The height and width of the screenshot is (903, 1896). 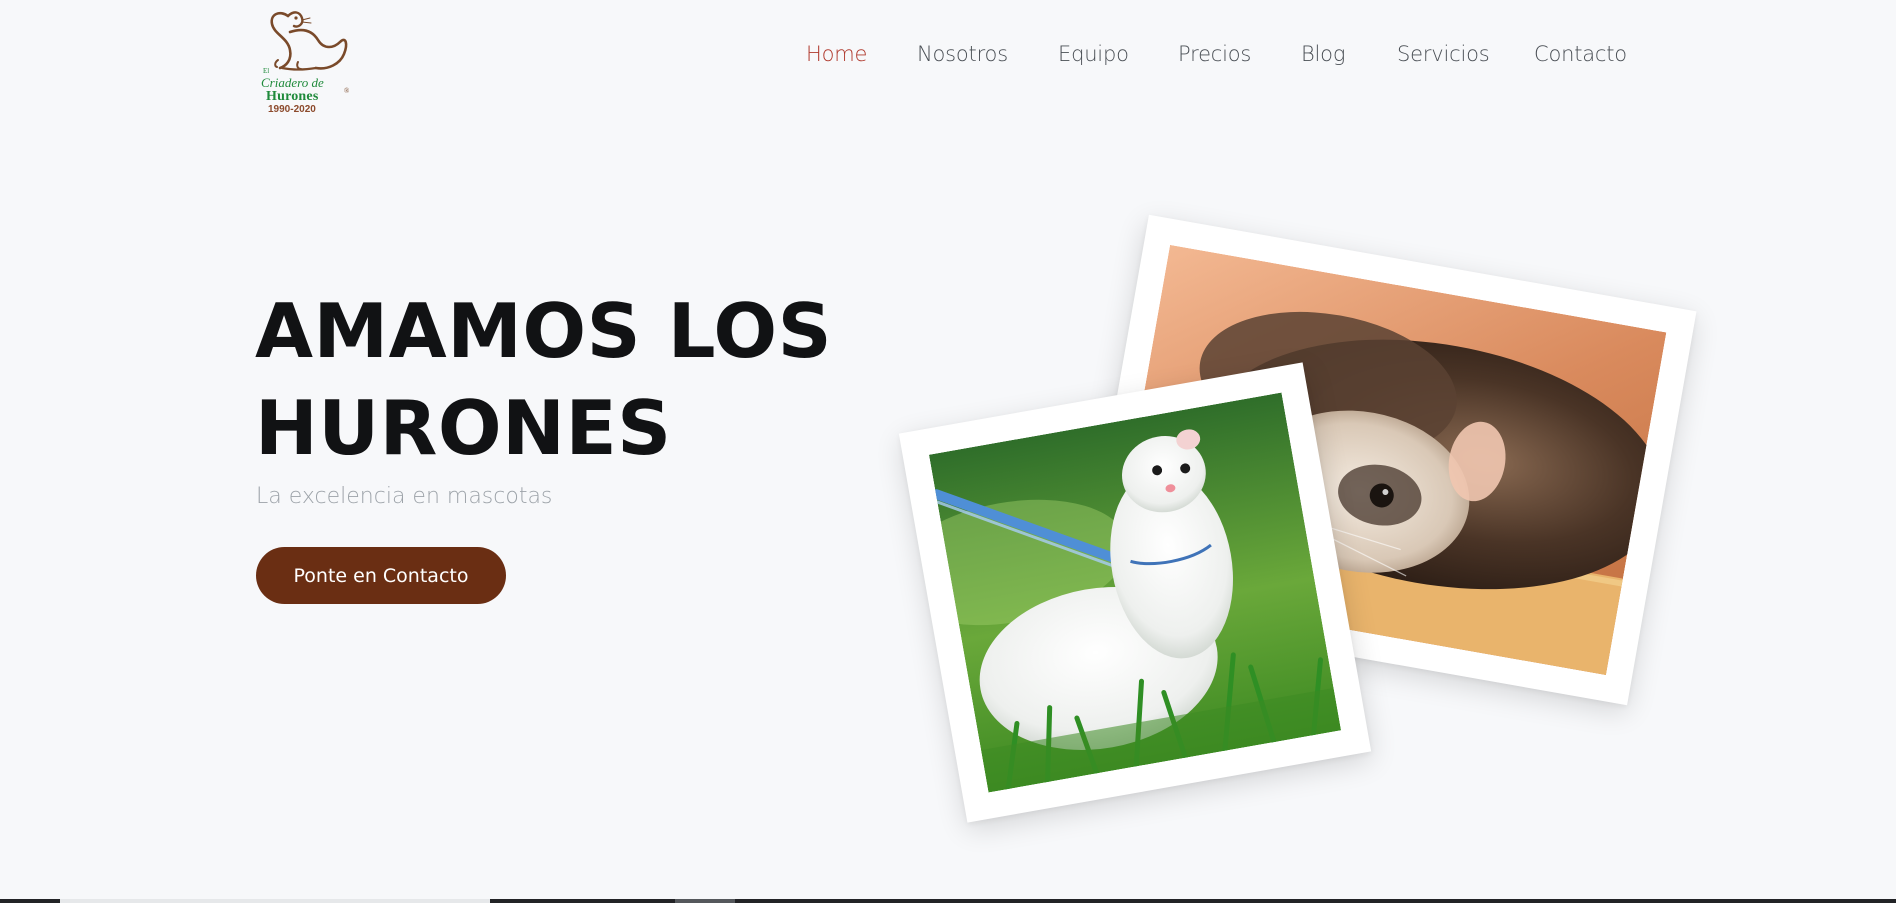 What do you see at coordinates (1443, 54) in the screenshot?
I see `nav-item-servicios: Servicios` at bounding box center [1443, 54].